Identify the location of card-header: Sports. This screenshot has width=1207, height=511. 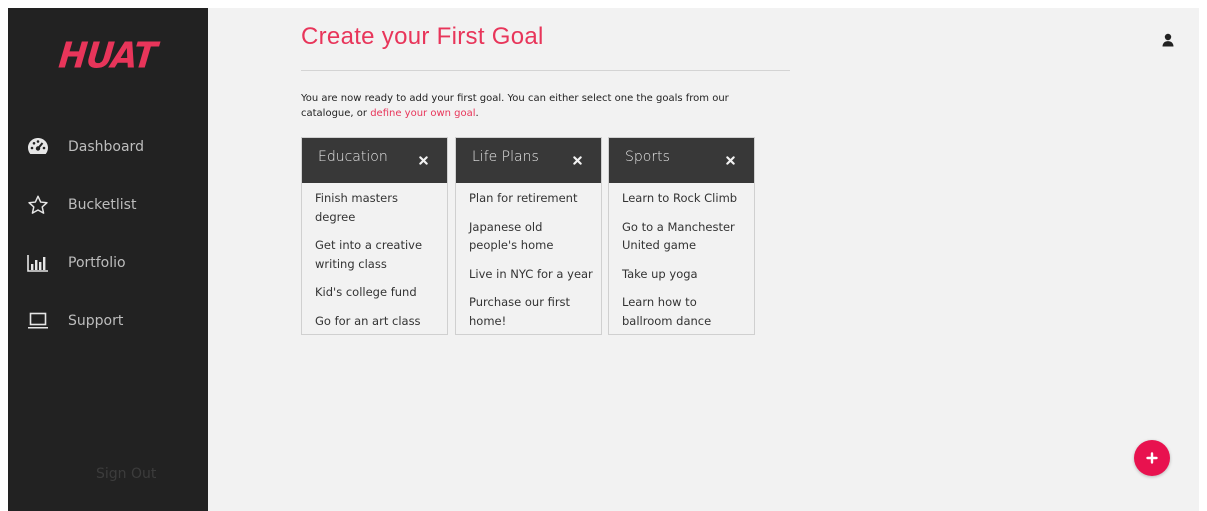
(681, 160).